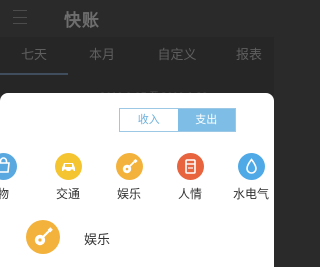 Image resolution: width=320 pixels, height=267 pixels. I want to click on period-tabs: 七天 本月 自定义 报表, so click(137, 56).